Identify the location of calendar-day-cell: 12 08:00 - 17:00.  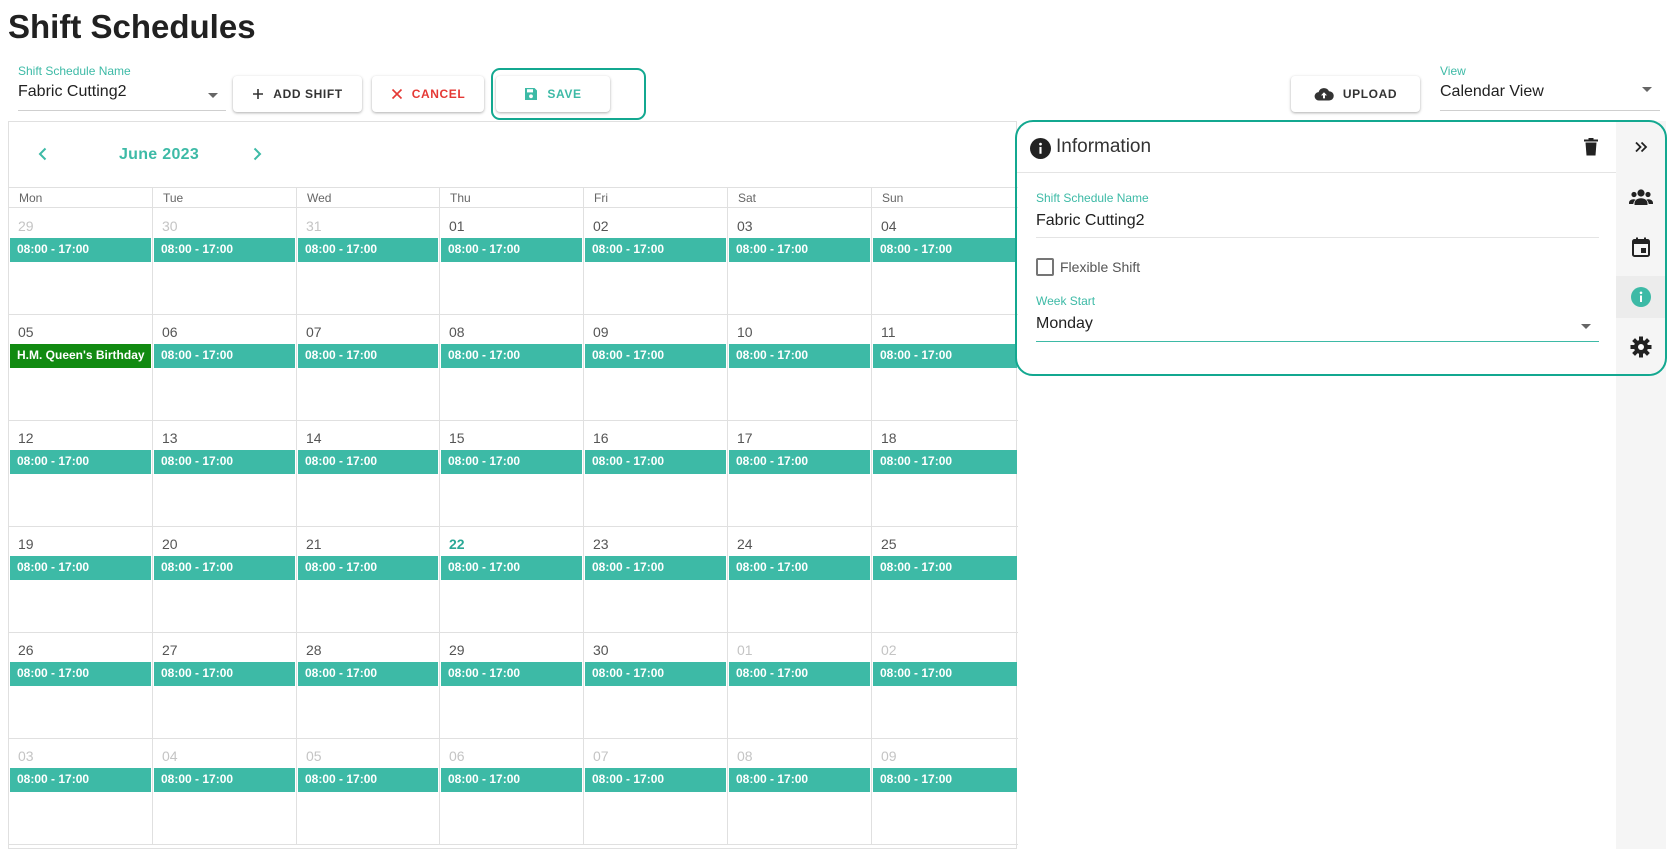
(81, 474).